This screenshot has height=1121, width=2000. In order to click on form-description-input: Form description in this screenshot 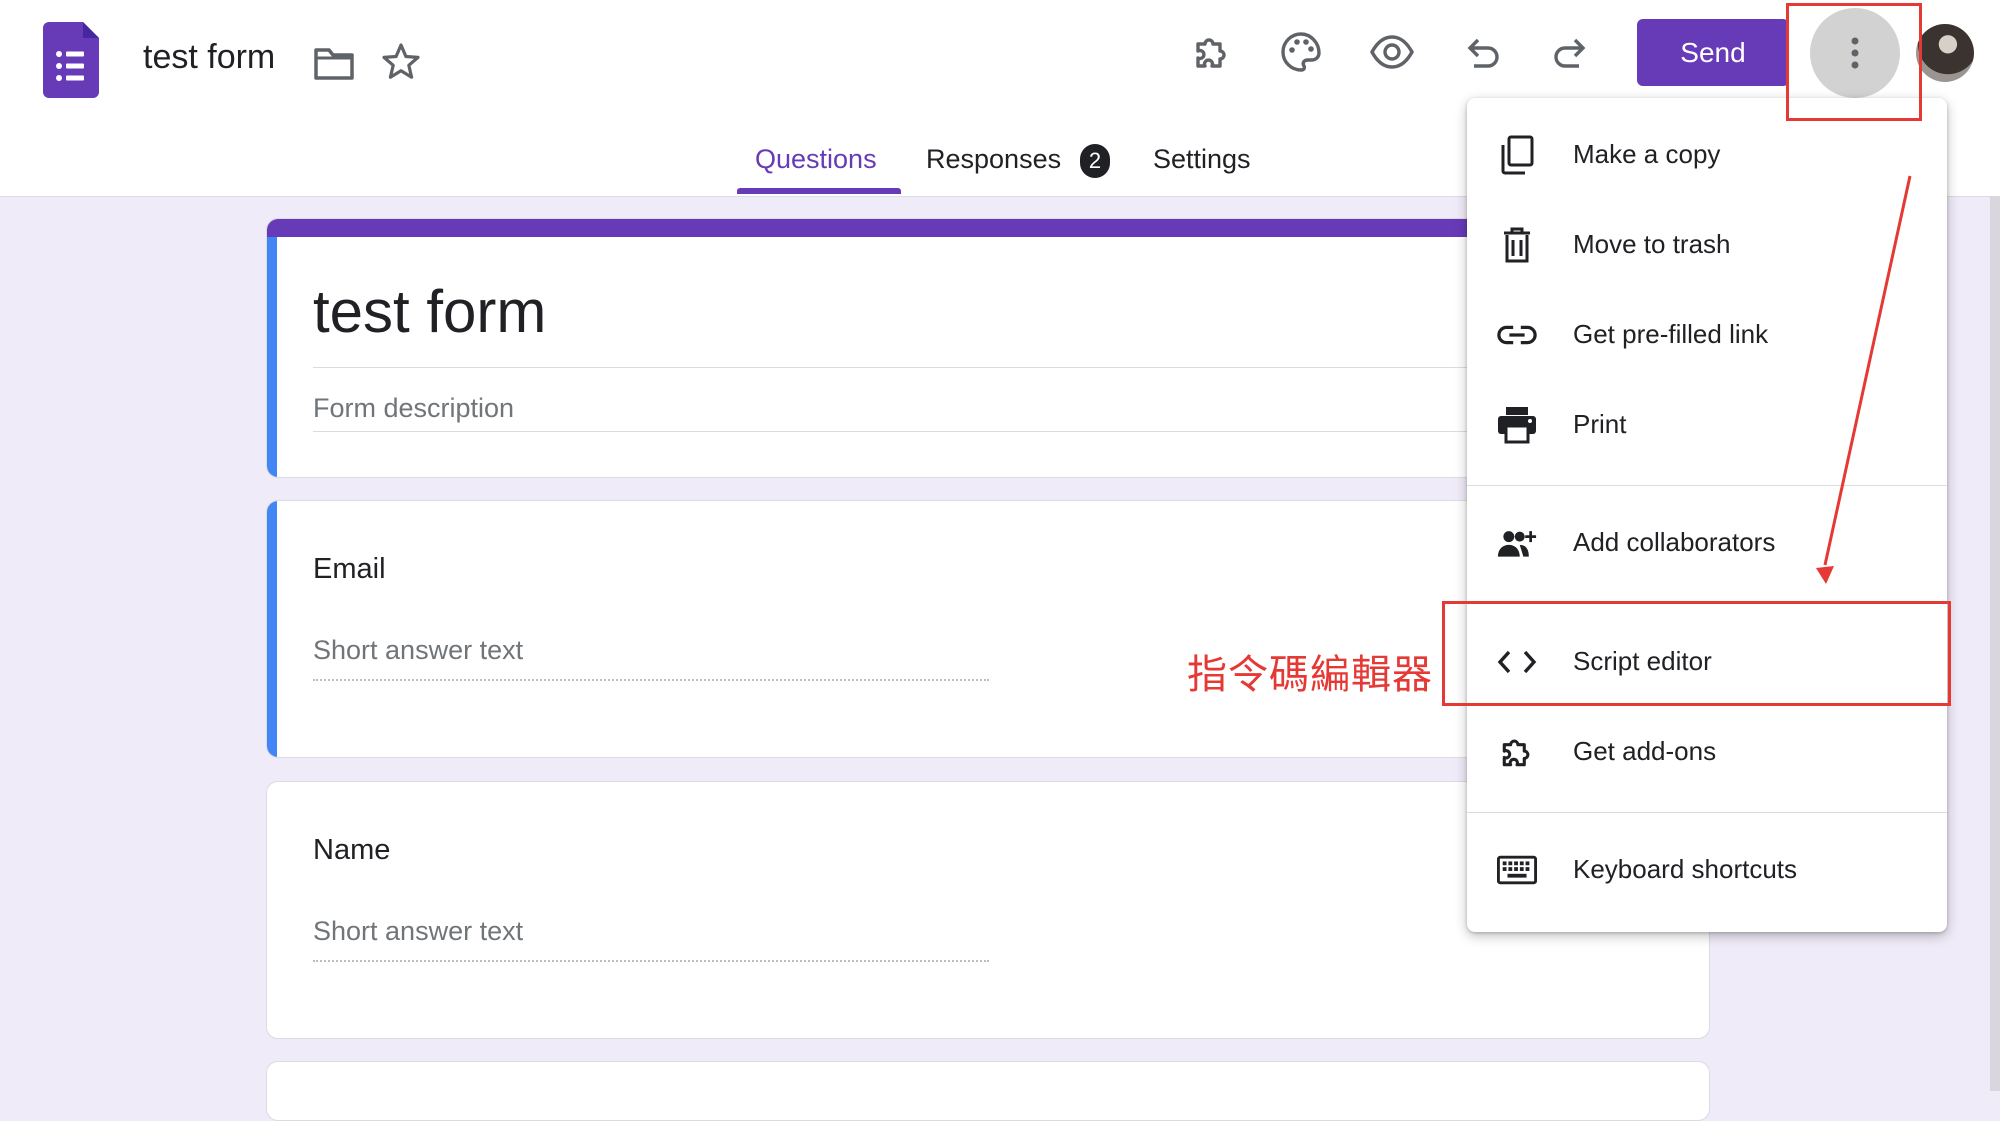, I will do `click(413, 408)`.